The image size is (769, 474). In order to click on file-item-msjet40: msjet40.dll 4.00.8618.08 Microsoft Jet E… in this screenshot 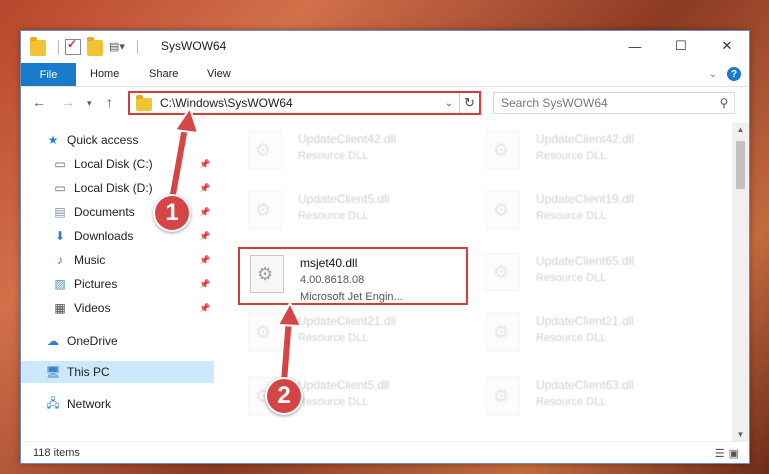, I will do `click(353, 276)`.